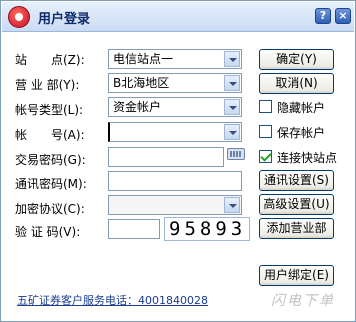 The height and width of the screenshot is (322, 356). I want to click on app-logo-icon, so click(19, 17).